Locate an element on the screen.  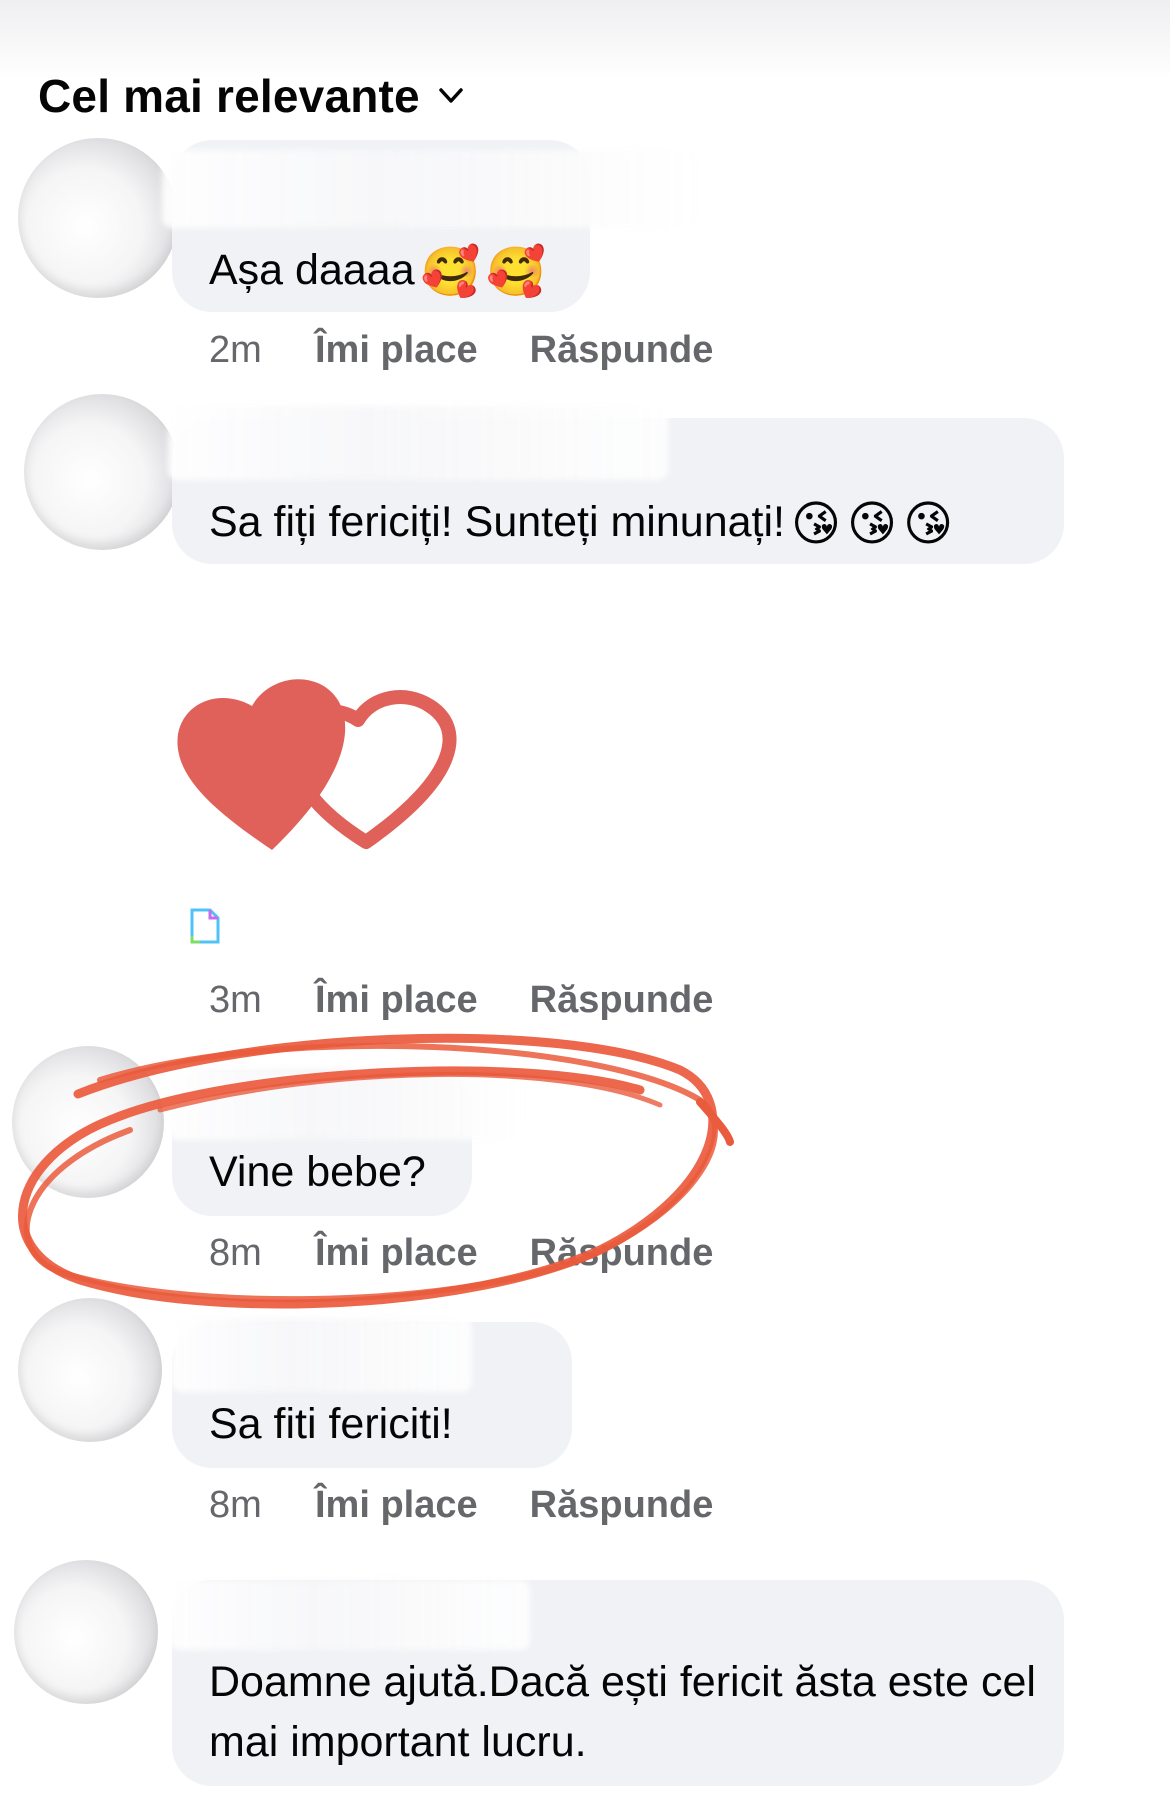
comment-actions: 3m Îmi place Răspunde is located at coordinates (461, 1000).